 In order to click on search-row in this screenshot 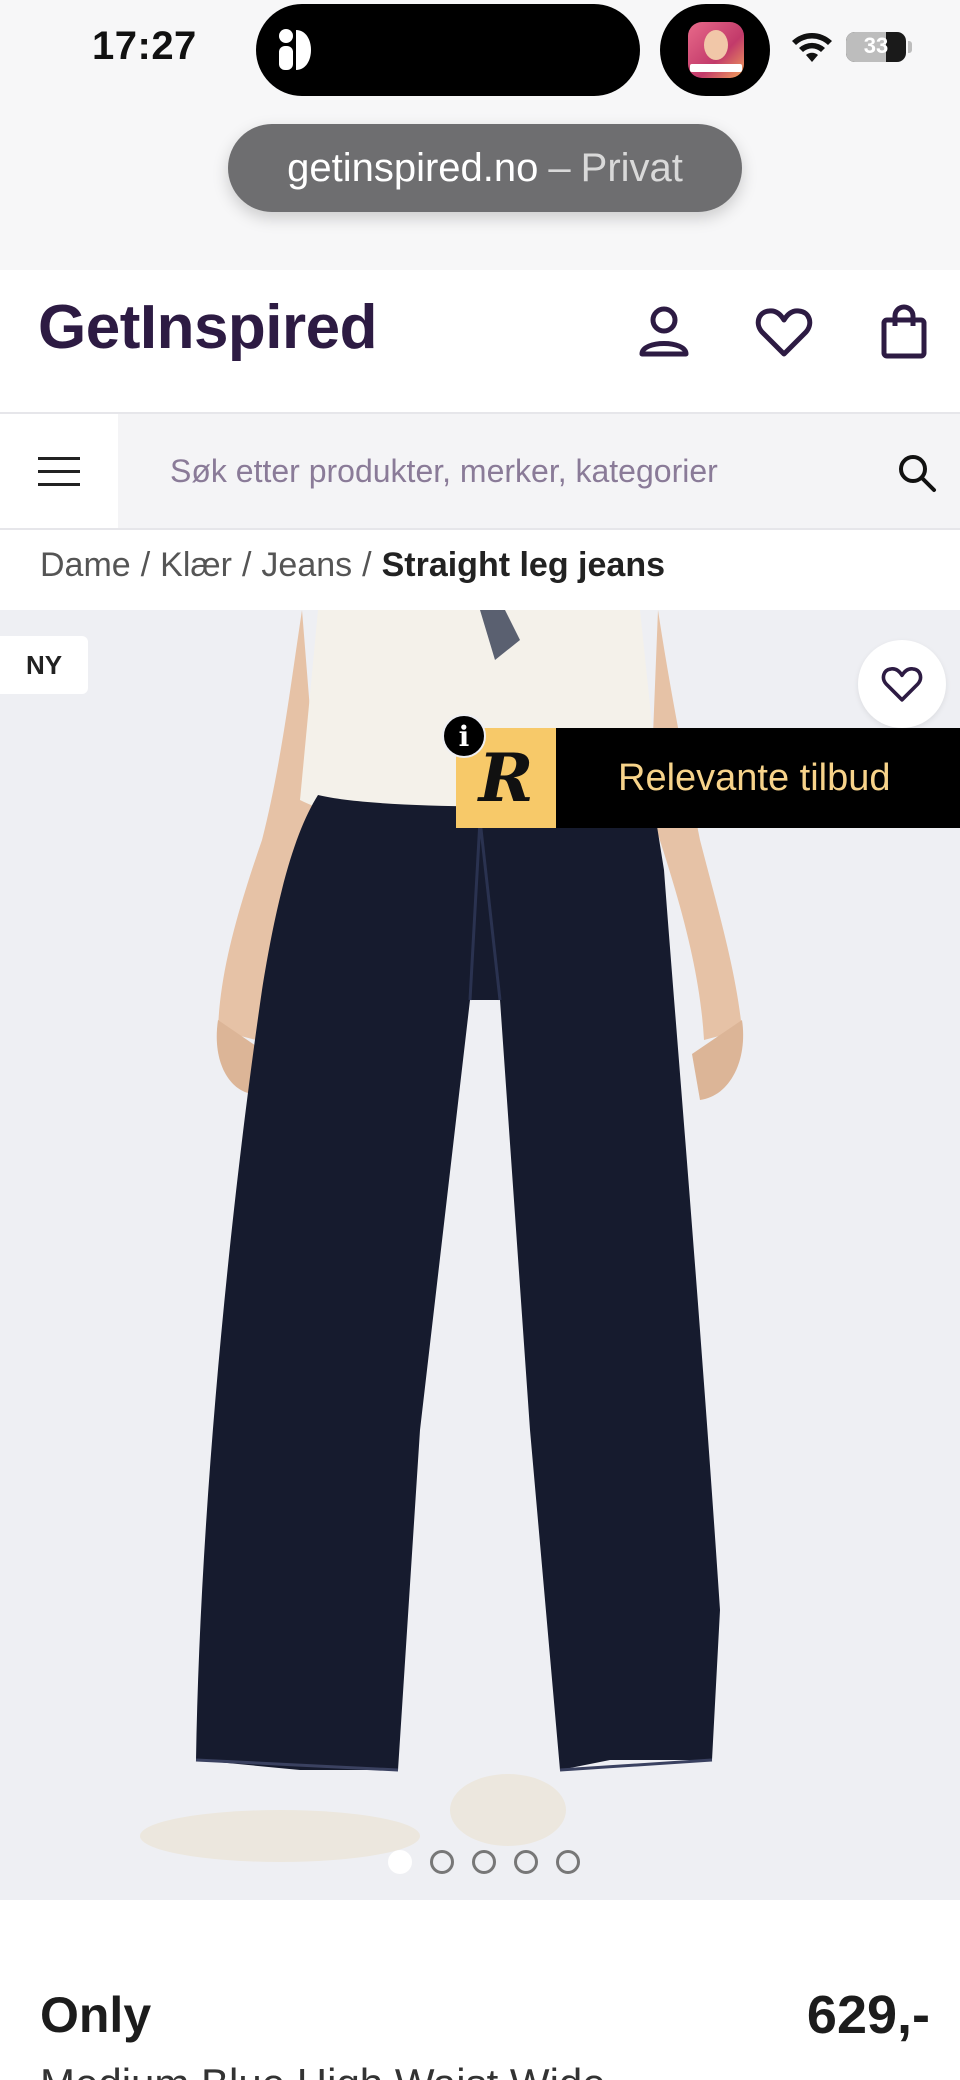, I will do `click(480, 471)`.